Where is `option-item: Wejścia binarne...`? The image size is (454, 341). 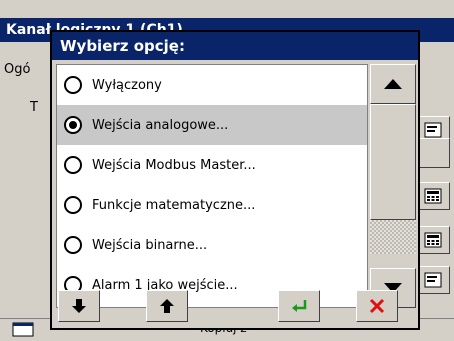 option-item: Wejścia binarne... is located at coordinates (212, 245).